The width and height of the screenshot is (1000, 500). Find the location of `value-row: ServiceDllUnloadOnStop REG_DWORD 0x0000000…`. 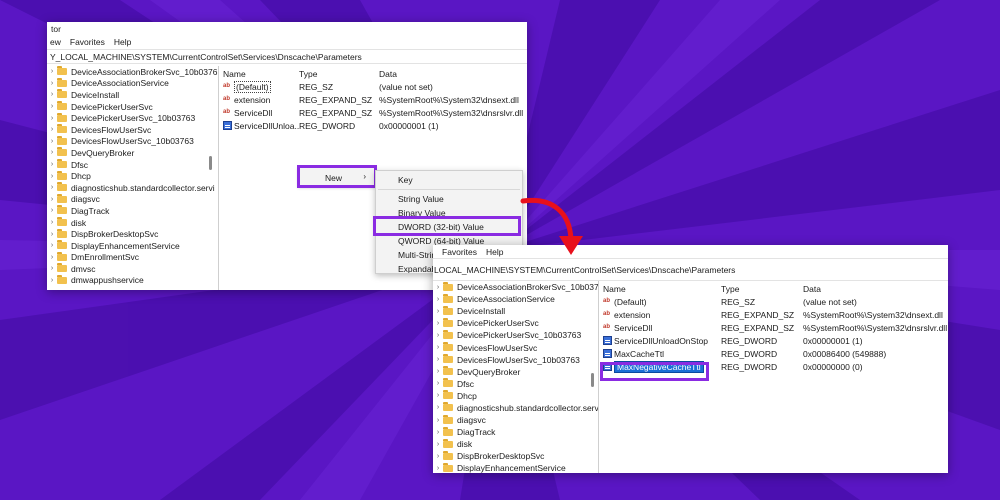

value-row: ServiceDllUnloadOnStop REG_DWORD 0x0000000… is located at coordinates (773, 340).